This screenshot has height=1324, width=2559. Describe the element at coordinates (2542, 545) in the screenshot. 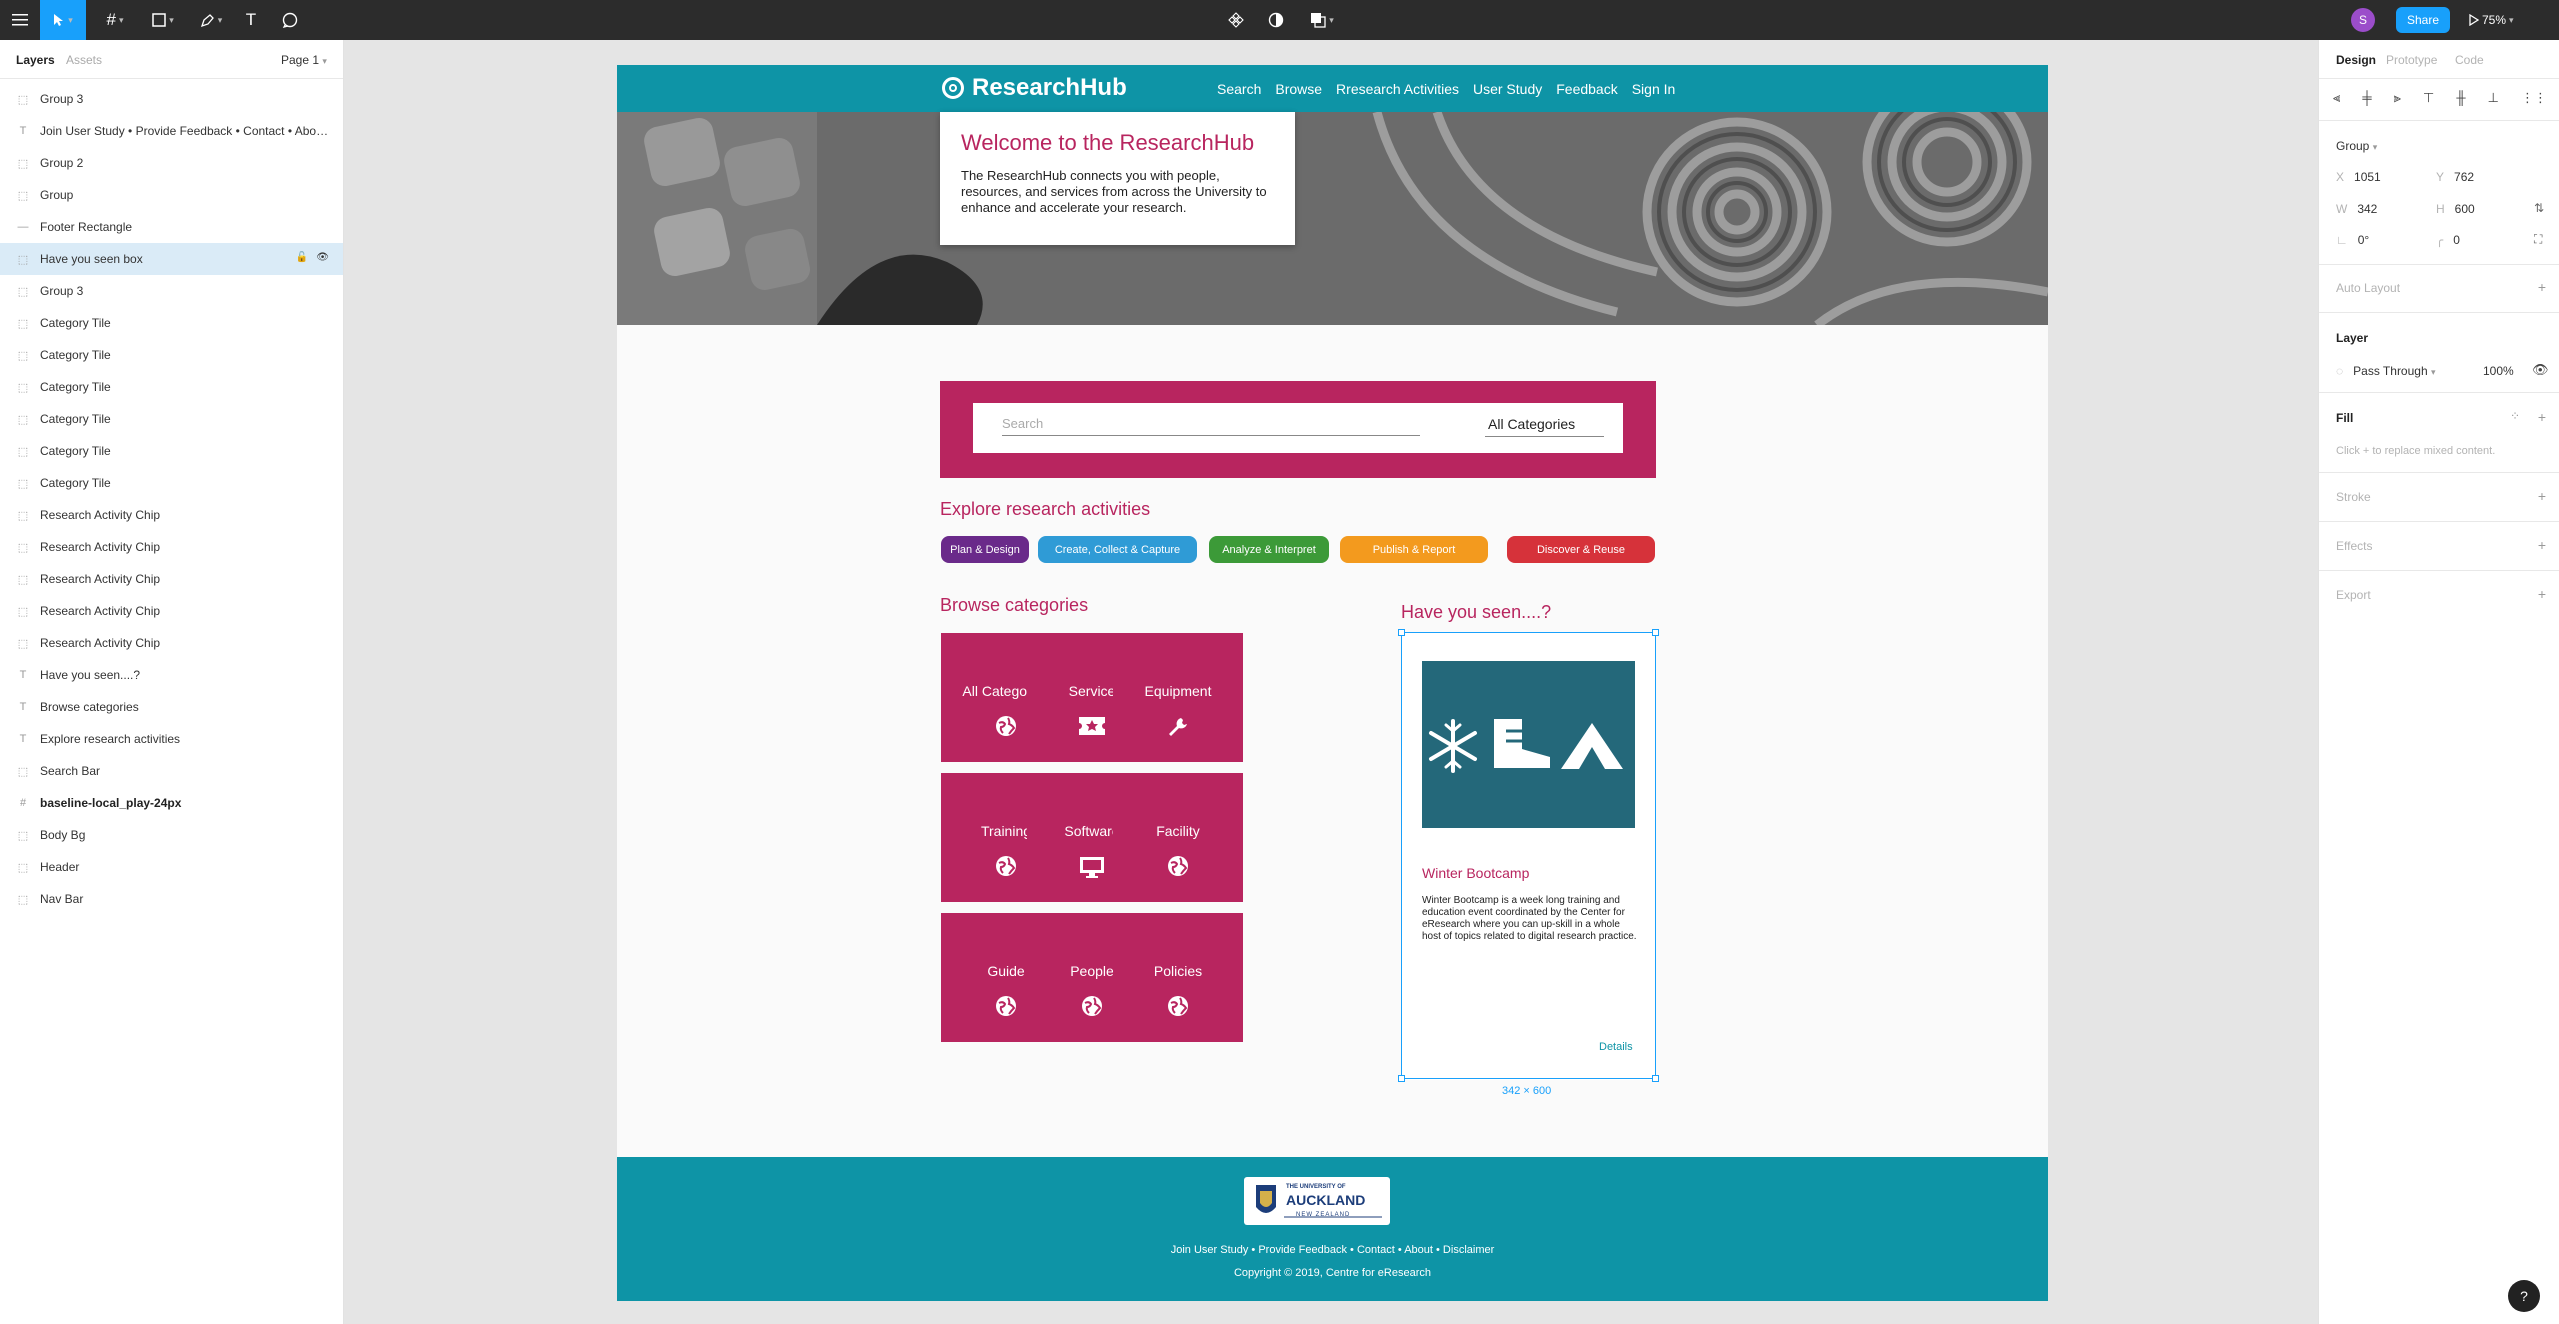

I see `add-effect-icon: +` at that location.